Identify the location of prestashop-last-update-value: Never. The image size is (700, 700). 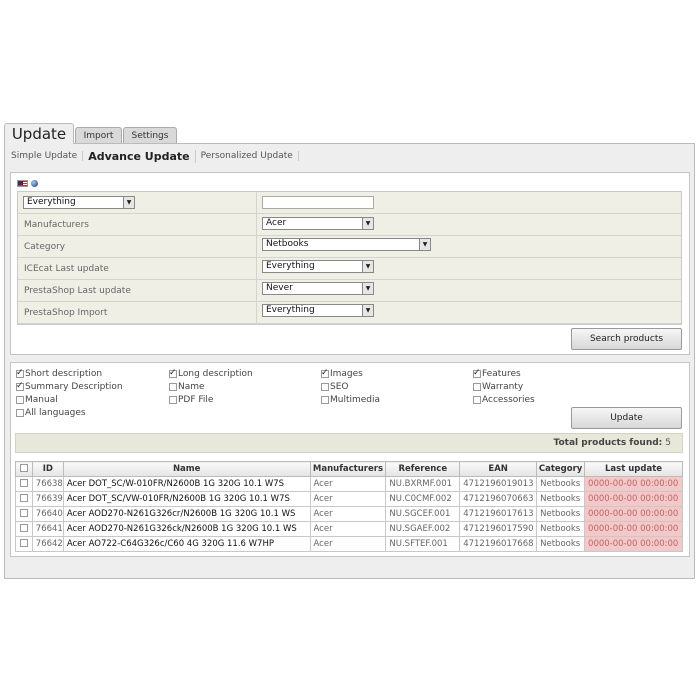
(279, 288).